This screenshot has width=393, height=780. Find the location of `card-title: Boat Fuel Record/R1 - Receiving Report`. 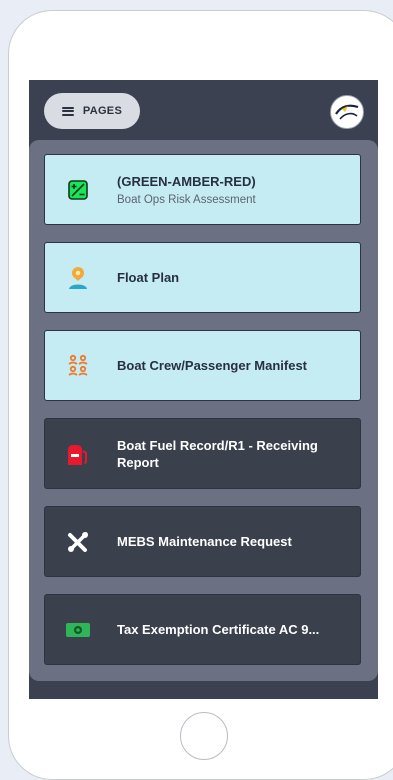

card-title: Boat Fuel Record/R1 - Receiving Report is located at coordinates (217, 453).